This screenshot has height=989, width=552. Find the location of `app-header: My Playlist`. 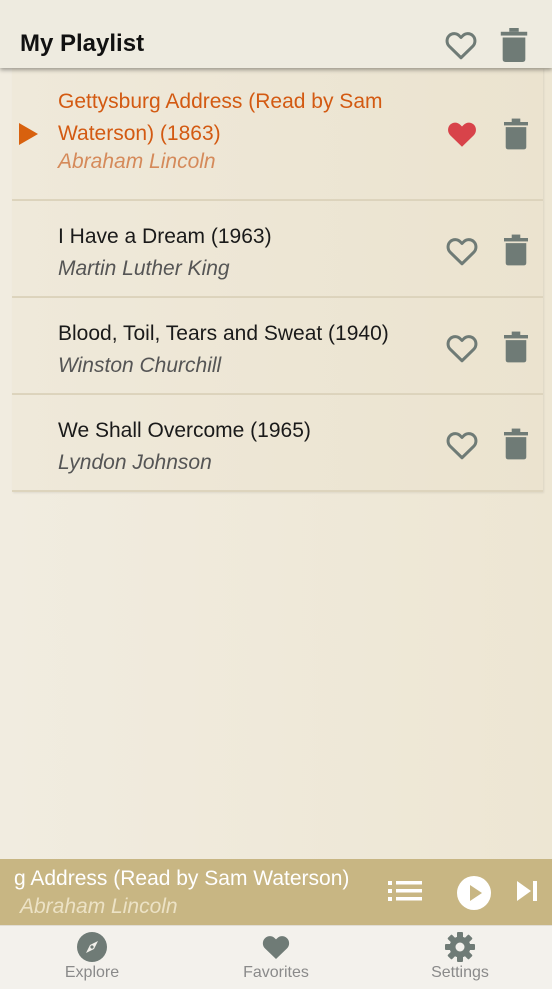

app-header: My Playlist is located at coordinates (276, 34).